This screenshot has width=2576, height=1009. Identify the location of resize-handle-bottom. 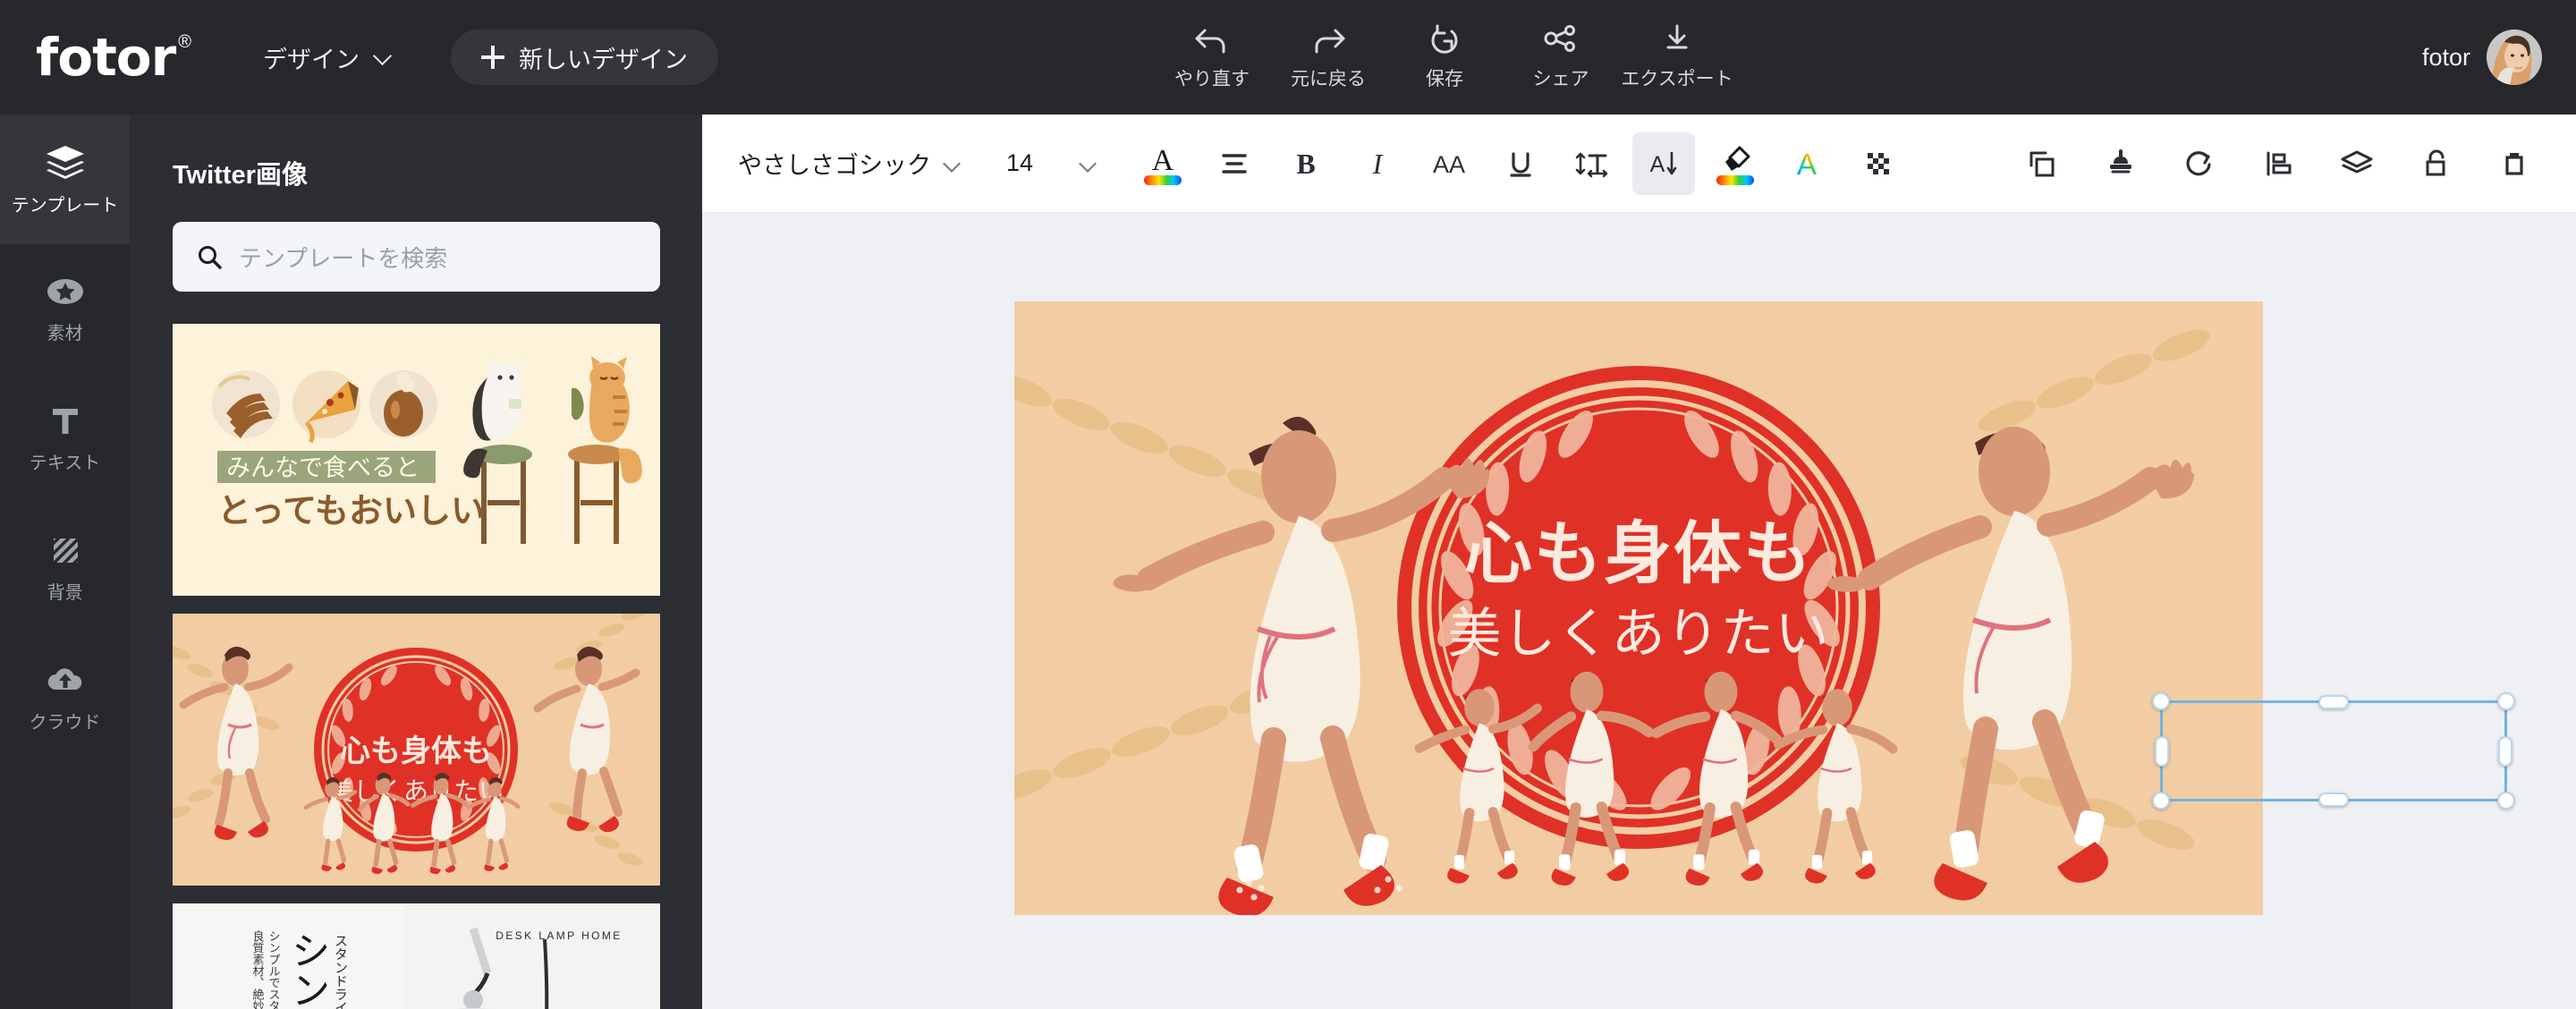
(2333, 800).